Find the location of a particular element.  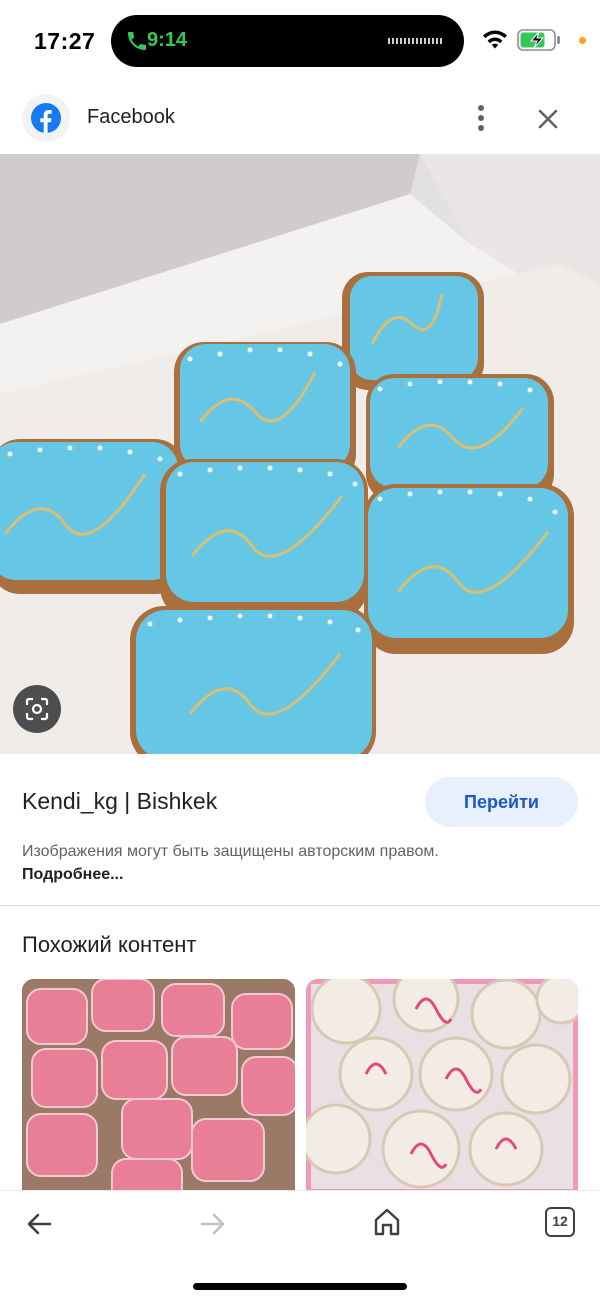

visit-button: Перейти is located at coordinates (501, 802).